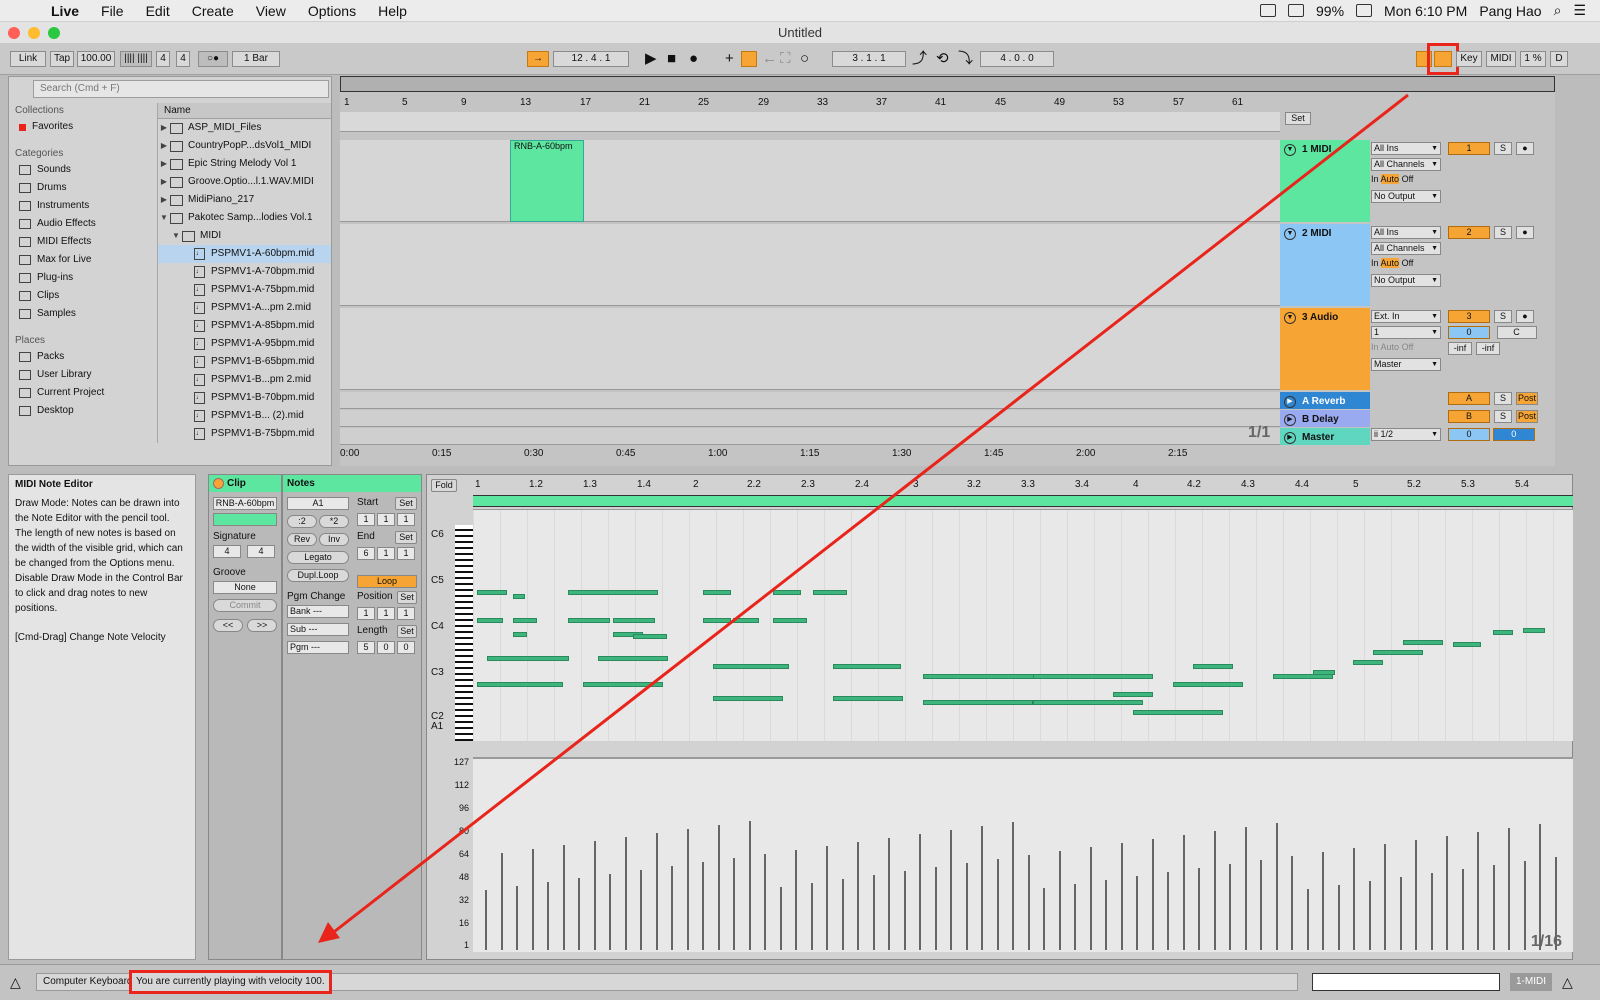  What do you see at coordinates (729, 59) in the screenshot?
I see `overdub-icon: +` at bounding box center [729, 59].